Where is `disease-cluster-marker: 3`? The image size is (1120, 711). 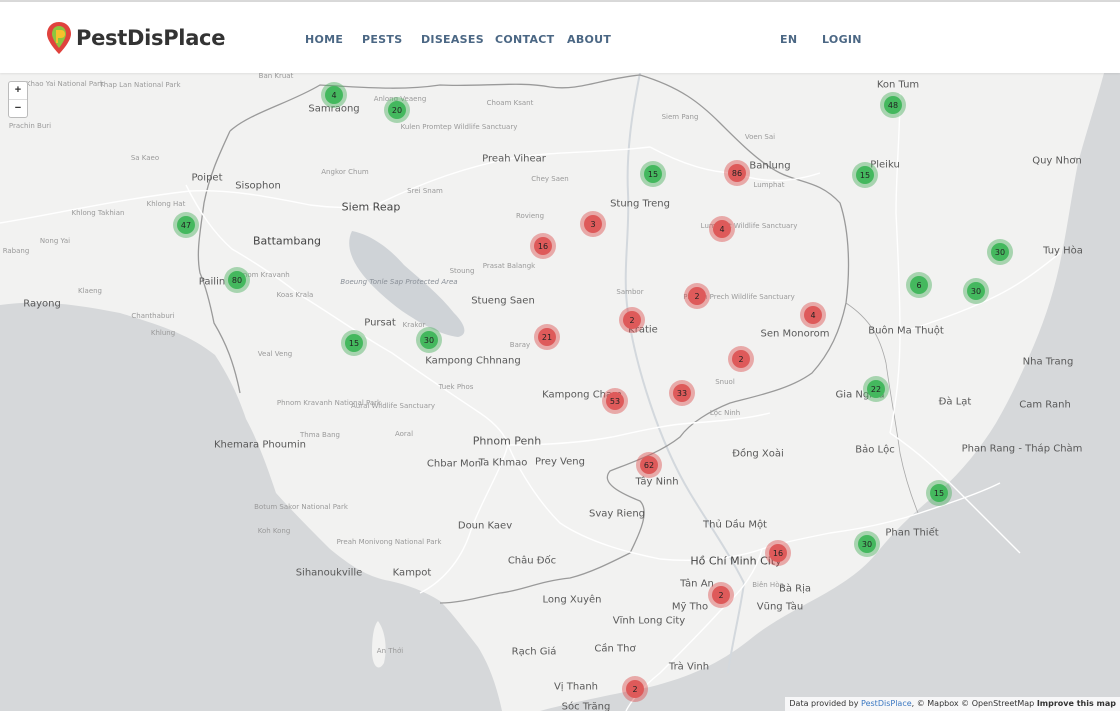 disease-cluster-marker: 3 is located at coordinates (593, 224).